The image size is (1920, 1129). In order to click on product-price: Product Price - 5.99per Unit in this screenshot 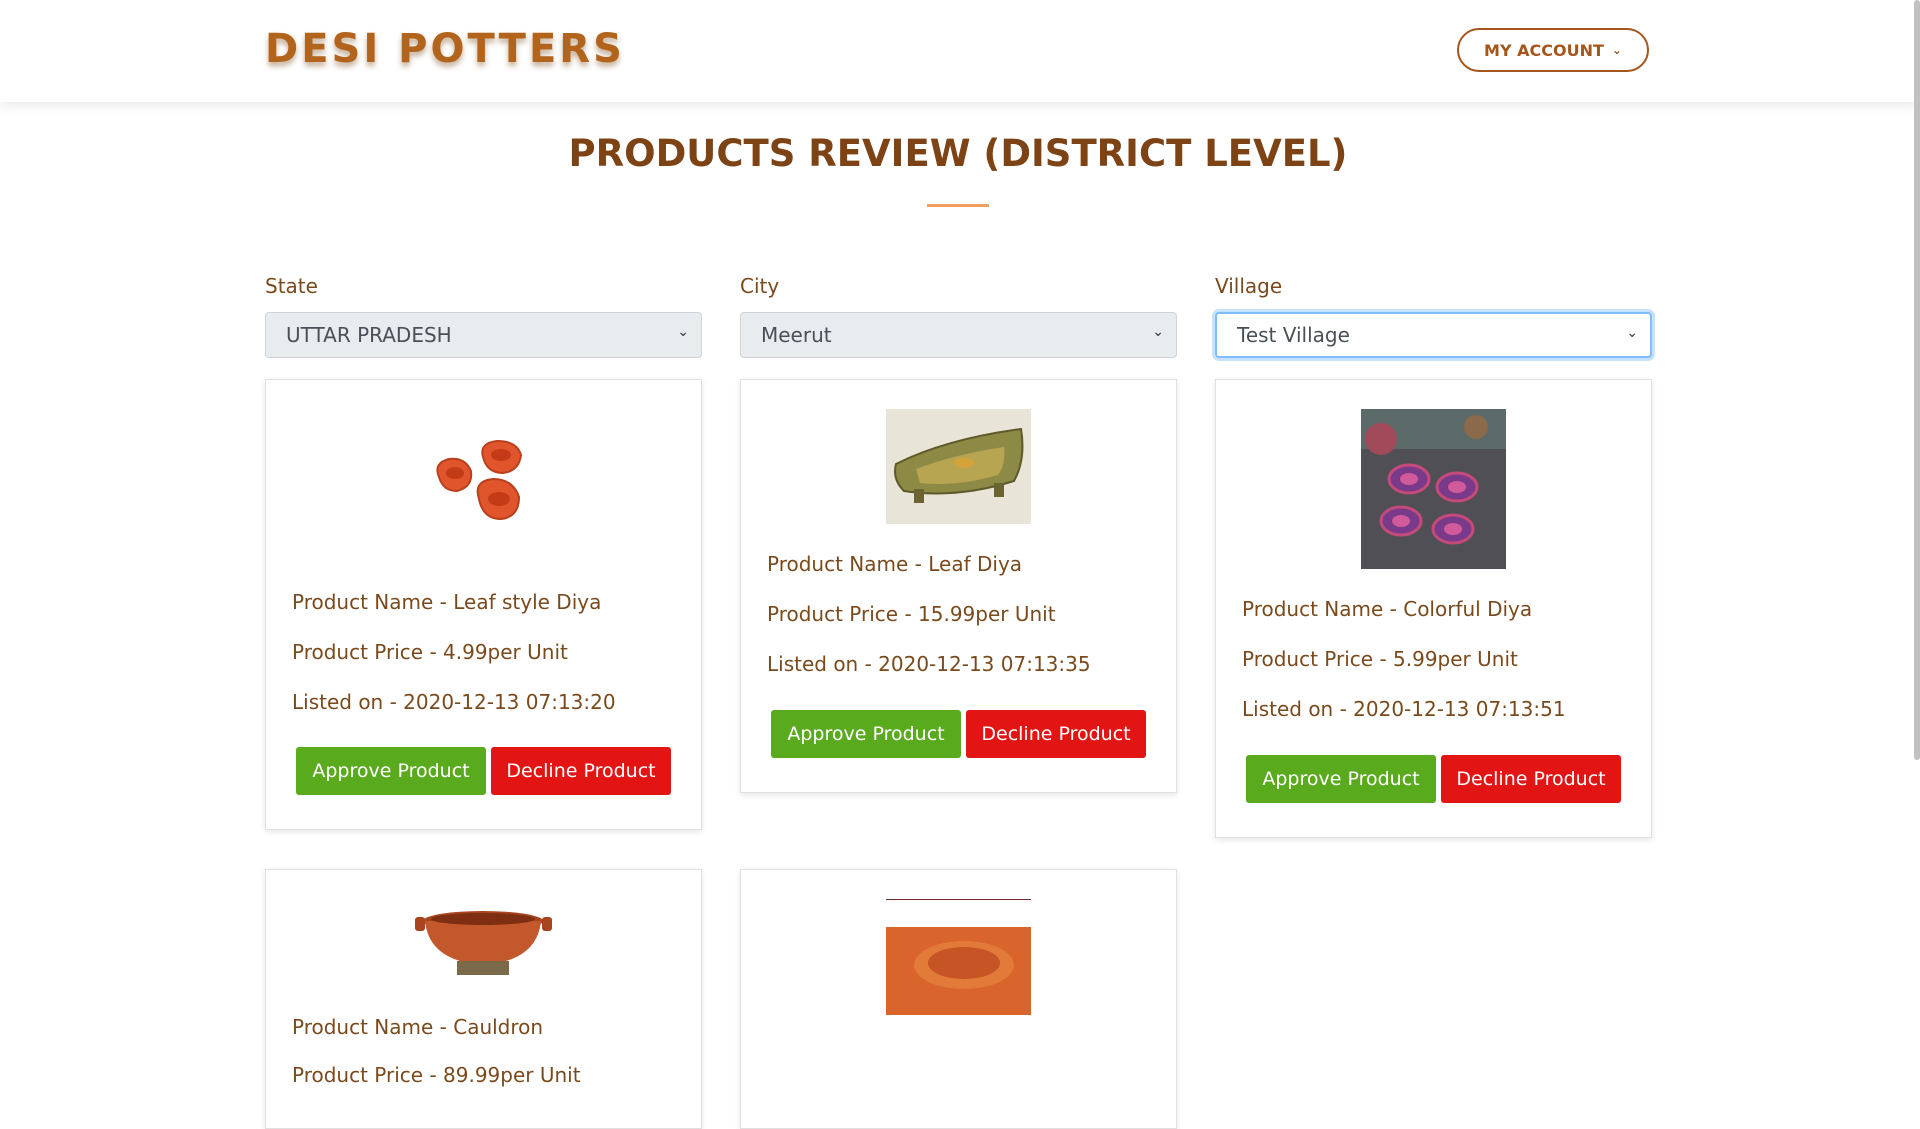, I will do `click(1380, 659)`.